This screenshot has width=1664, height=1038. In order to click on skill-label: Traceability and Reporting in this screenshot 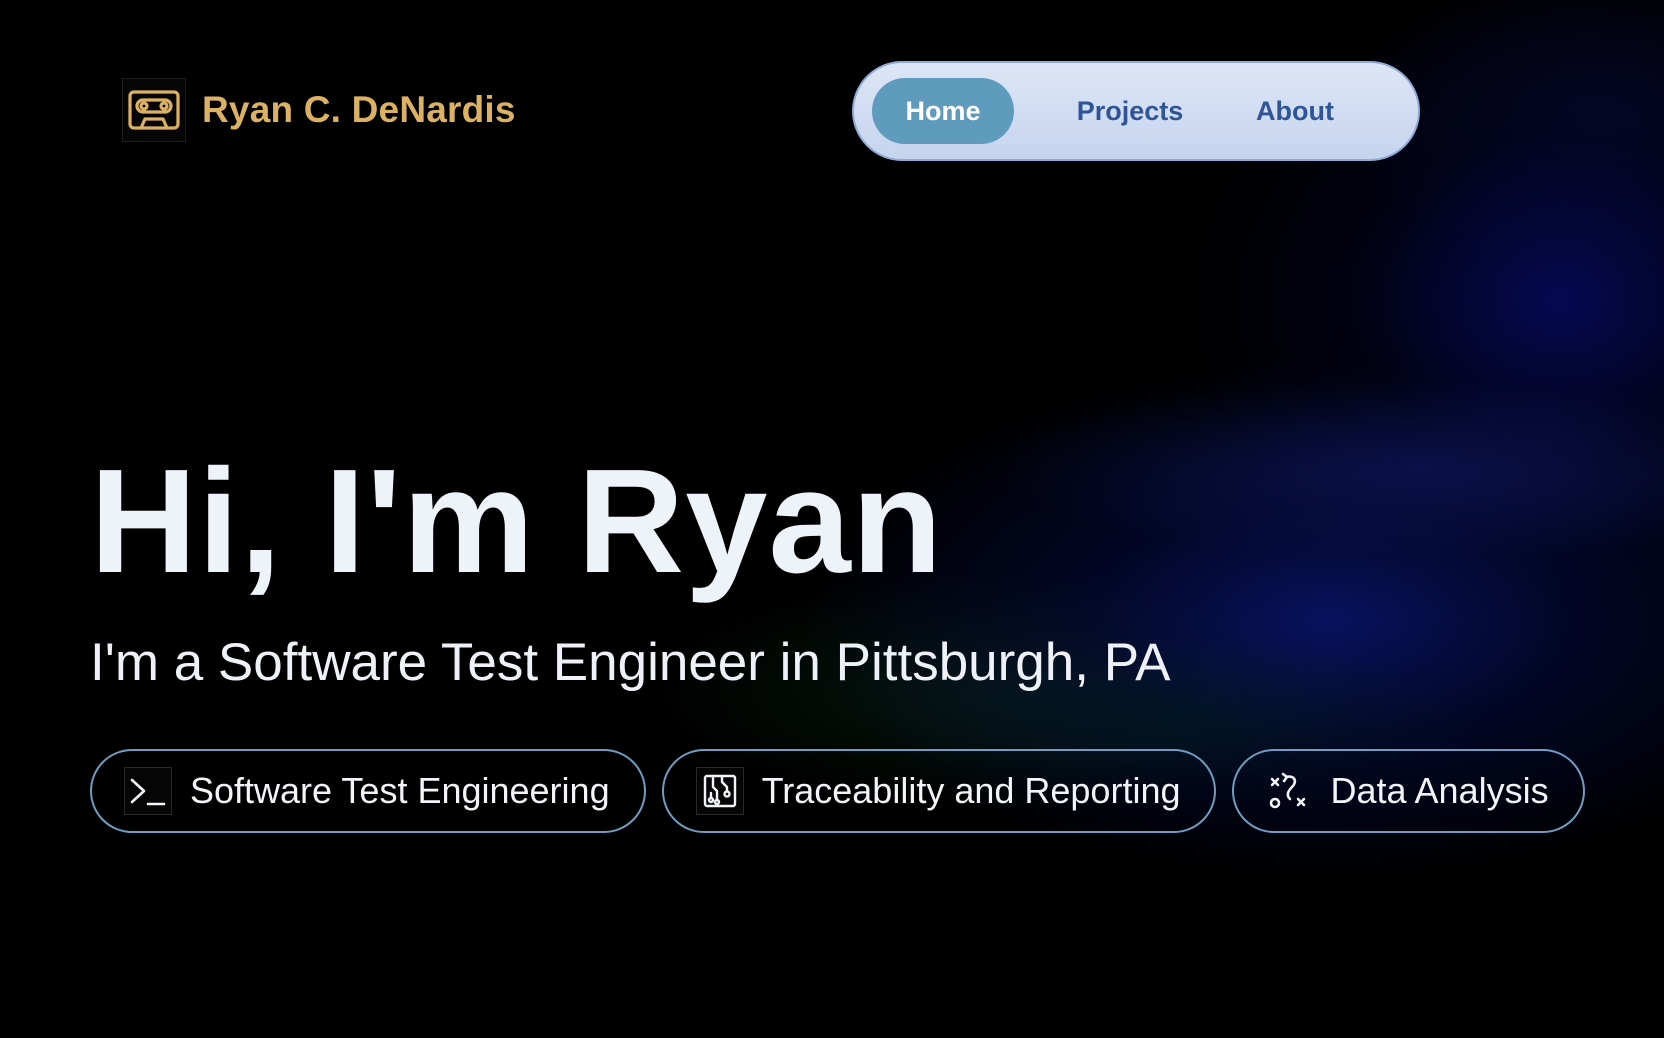, I will do `click(971, 790)`.